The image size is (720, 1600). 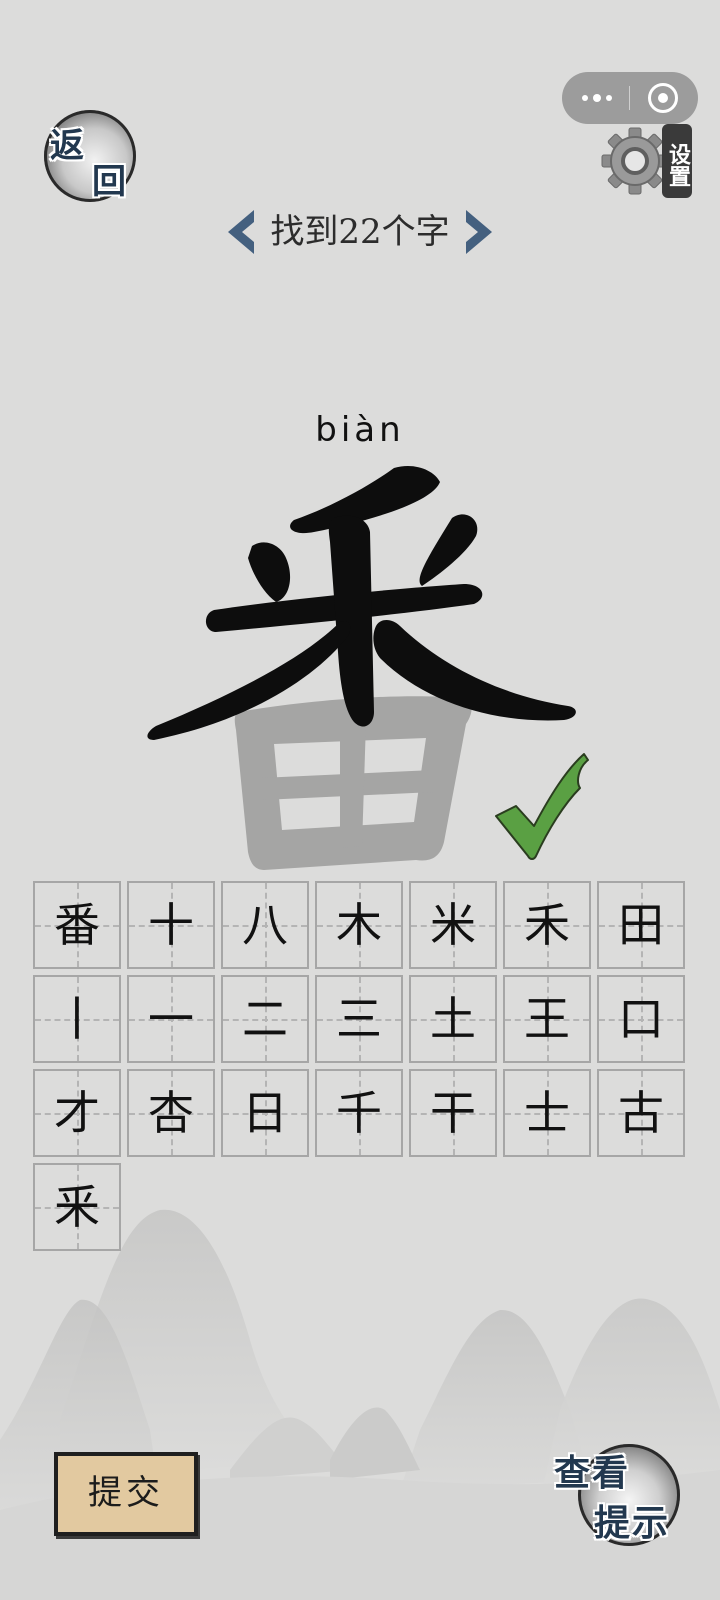 What do you see at coordinates (547, 1019) in the screenshot?
I see `character-cell: 王` at bounding box center [547, 1019].